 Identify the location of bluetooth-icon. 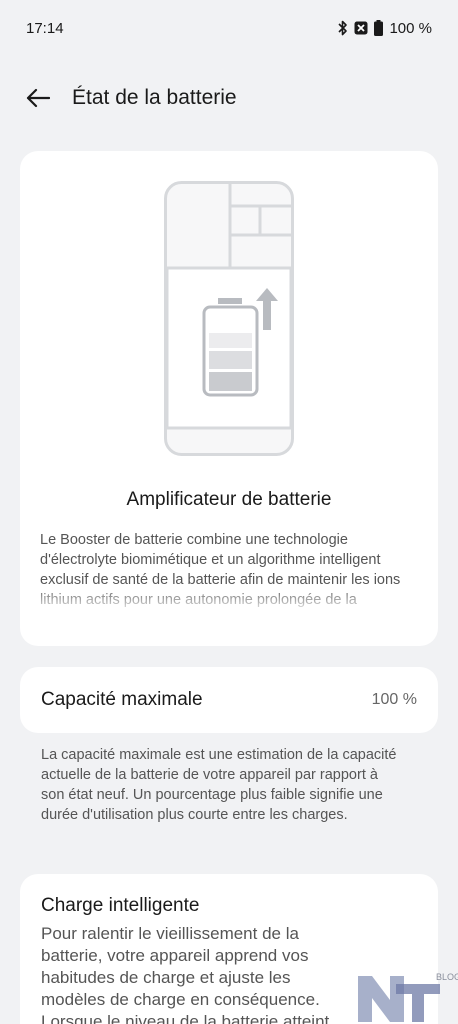
(343, 28).